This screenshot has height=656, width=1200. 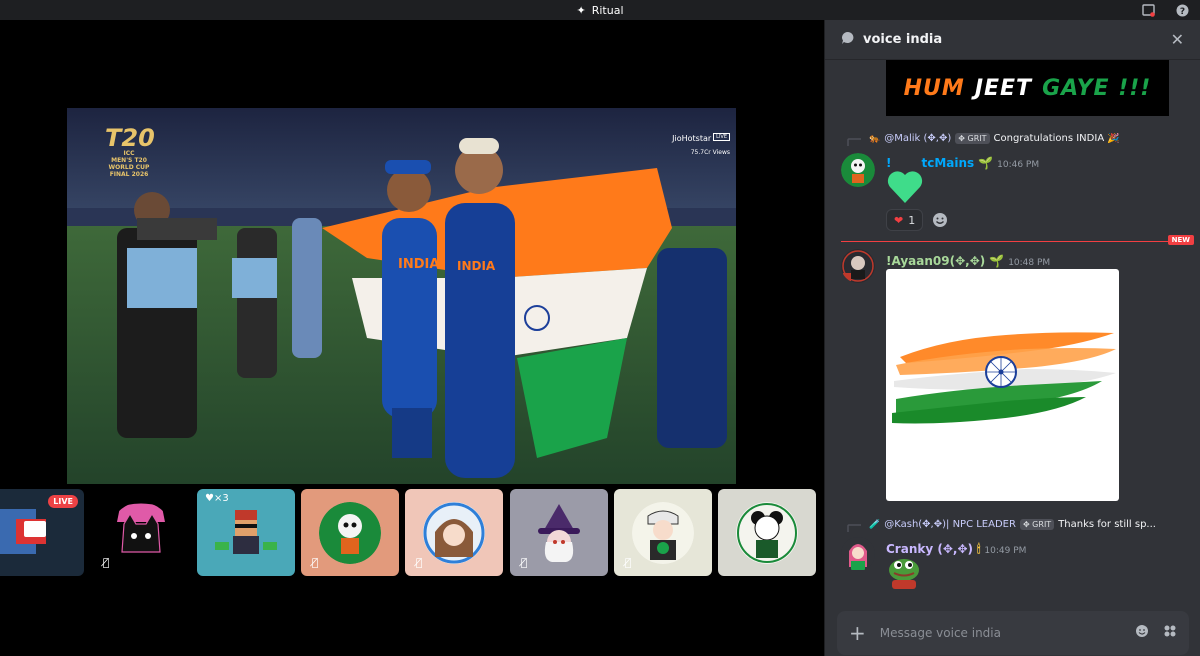 I want to click on participant-tile-panda, so click(x=767, y=532).